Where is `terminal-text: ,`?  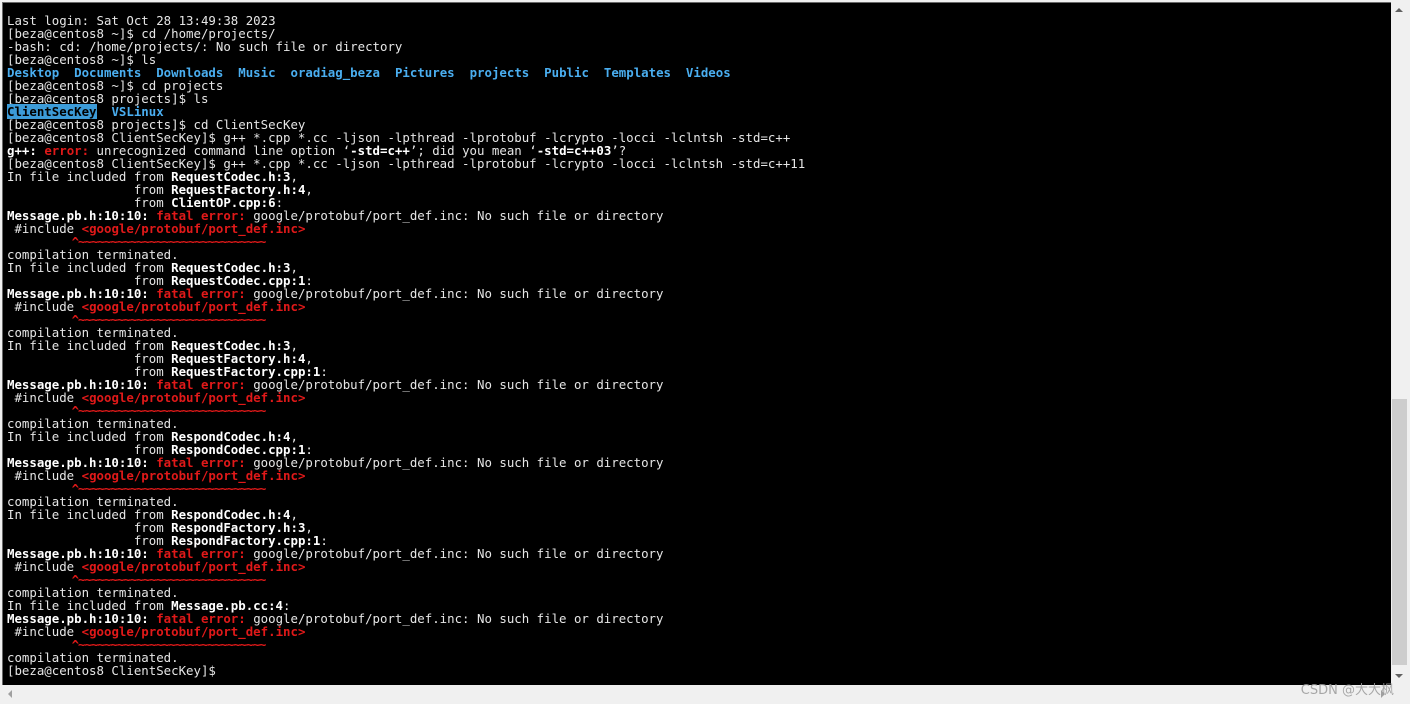 terminal-text: , is located at coordinates (309, 189).